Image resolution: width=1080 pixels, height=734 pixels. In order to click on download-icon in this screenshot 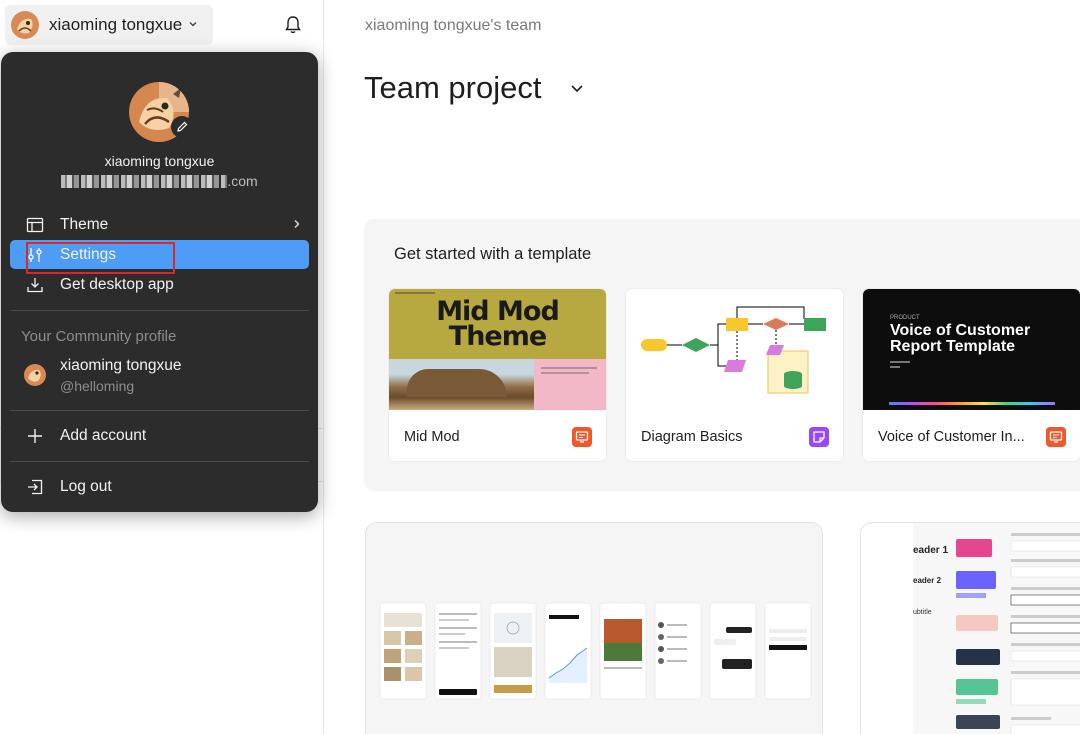, I will do `click(35, 285)`.